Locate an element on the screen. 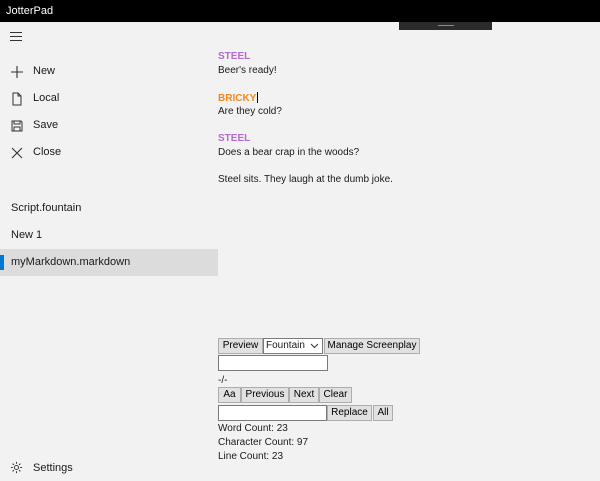  document-icon is located at coordinates (17, 99).